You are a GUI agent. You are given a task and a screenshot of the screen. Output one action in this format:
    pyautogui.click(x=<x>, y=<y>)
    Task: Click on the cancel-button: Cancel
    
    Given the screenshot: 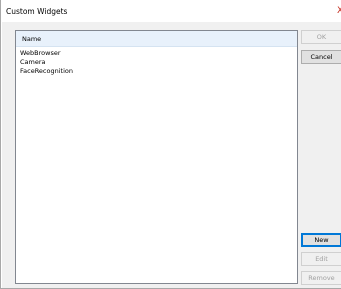 What is the action you would take?
    pyautogui.click(x=321, y=57)
    